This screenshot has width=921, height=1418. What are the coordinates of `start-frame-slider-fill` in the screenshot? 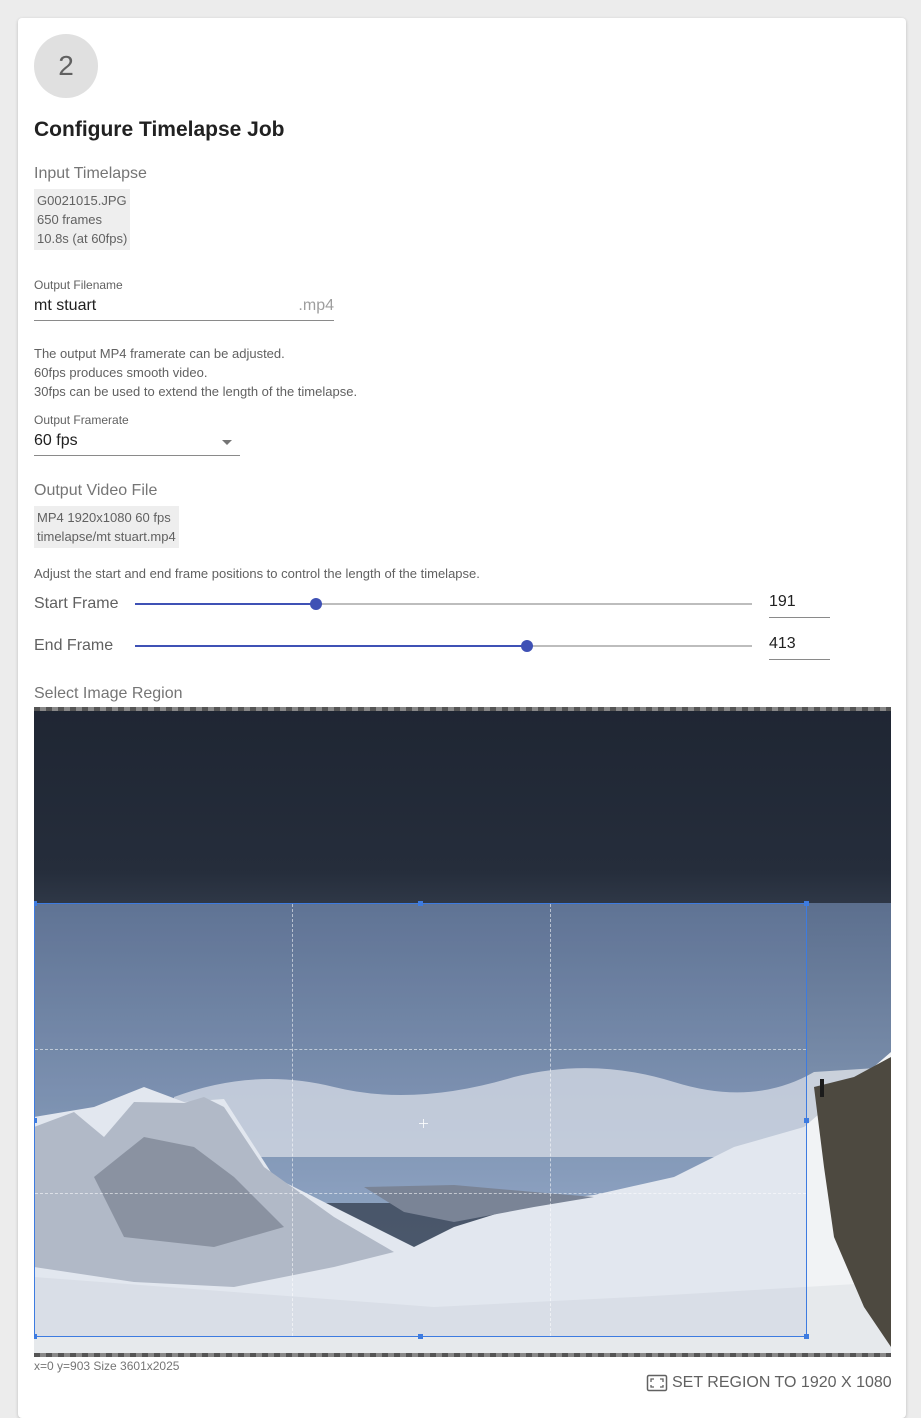 It's located at (226, 604).